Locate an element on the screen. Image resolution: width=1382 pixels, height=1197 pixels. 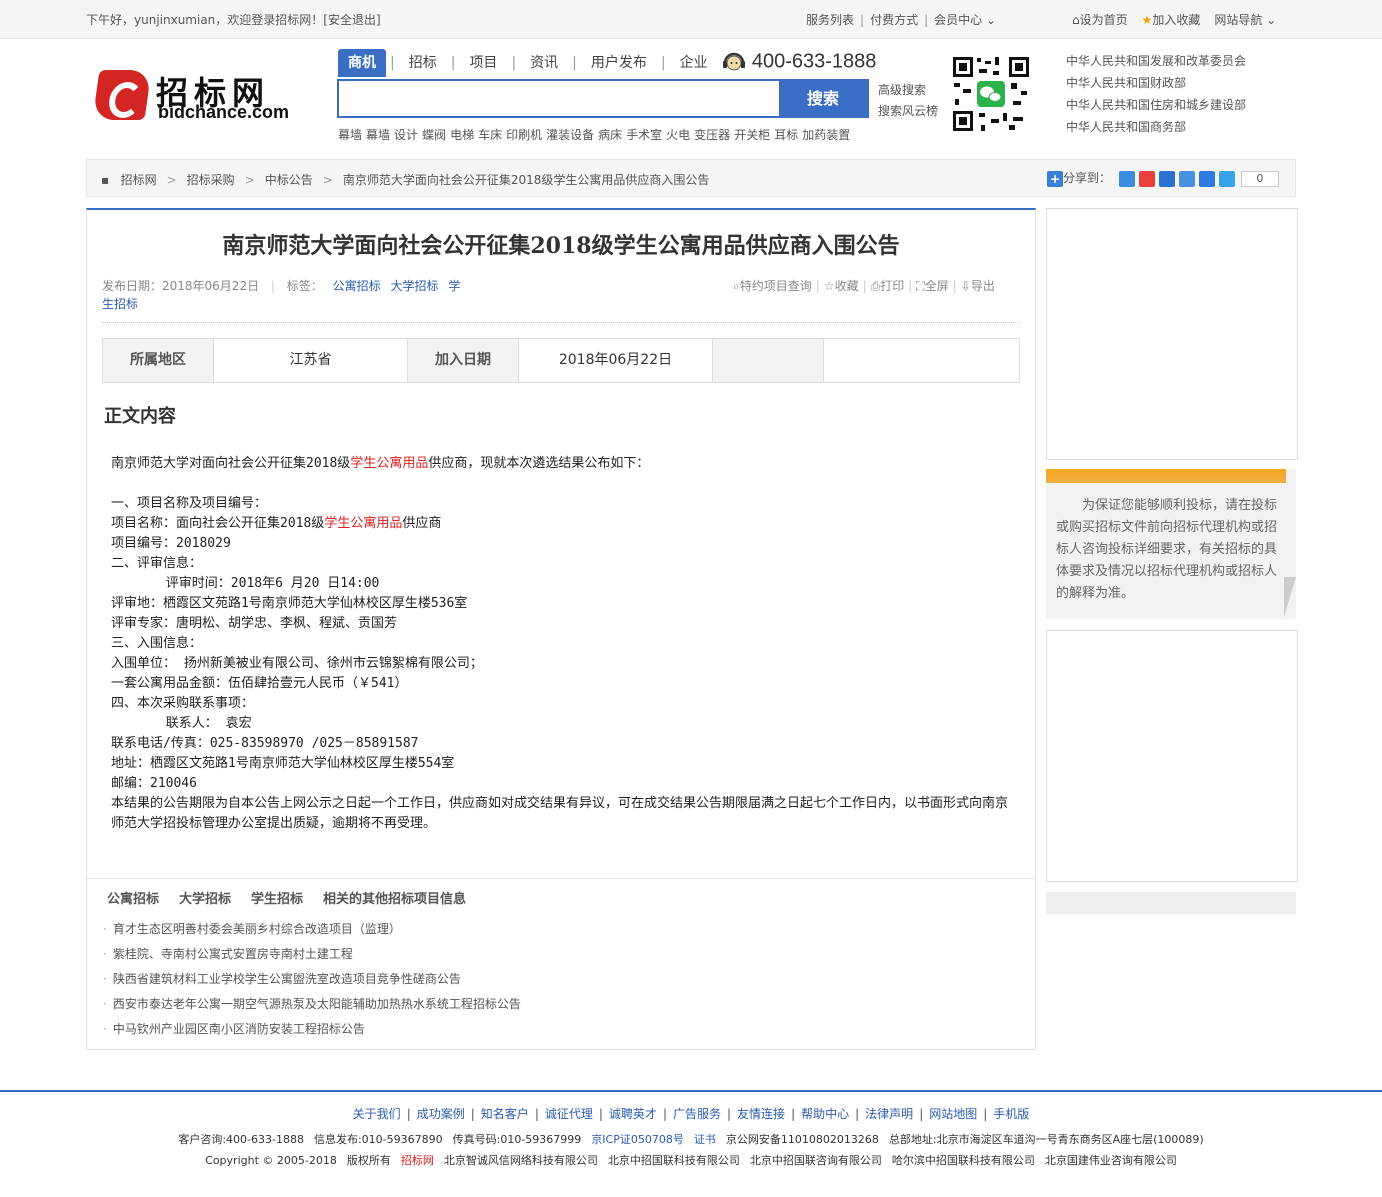
related-tab: 大学招标 is located at coordinates (205, 899).